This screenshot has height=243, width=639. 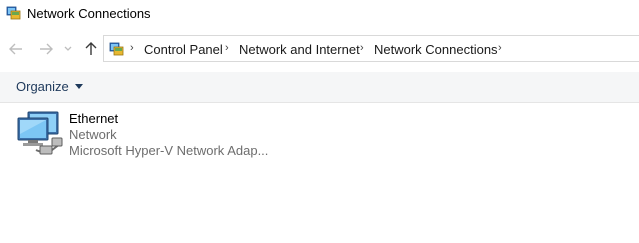 I want to click on connection-name: Ethernet, so click(x=94, y=118).